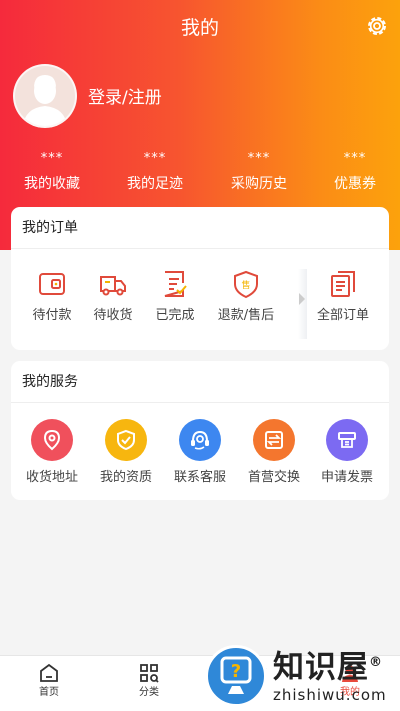 This screenshot has height=711, width=400. What do you see at coordinates (149, 673) in the screenshot?
I see `category-grid-icon` at bounding box center [149, 673].